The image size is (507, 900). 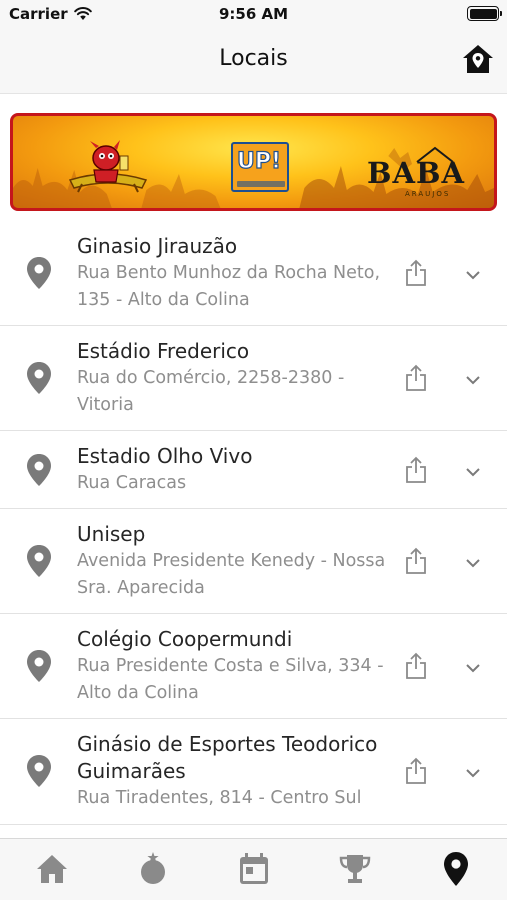 I want to click on up-logo: UP!, so click(x=260, y=167).